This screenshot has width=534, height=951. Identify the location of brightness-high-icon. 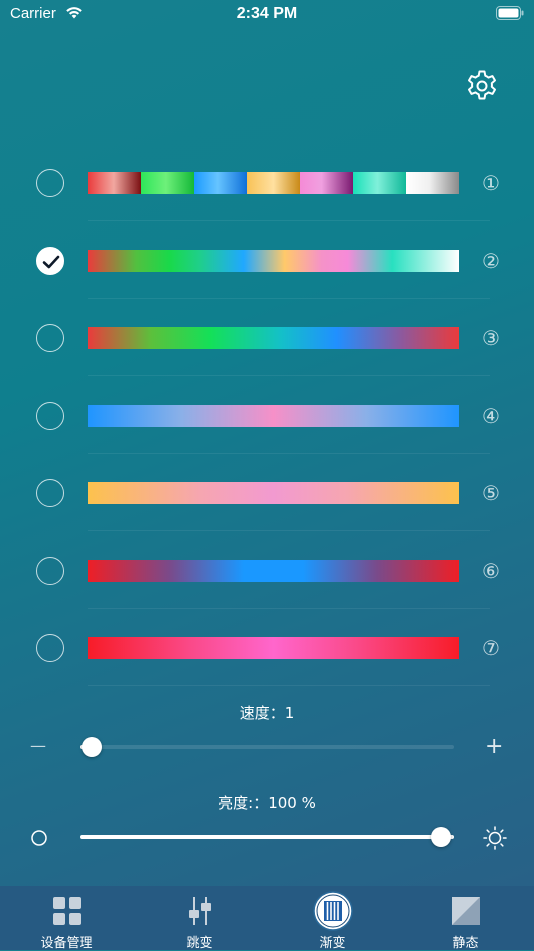
(495, 838).